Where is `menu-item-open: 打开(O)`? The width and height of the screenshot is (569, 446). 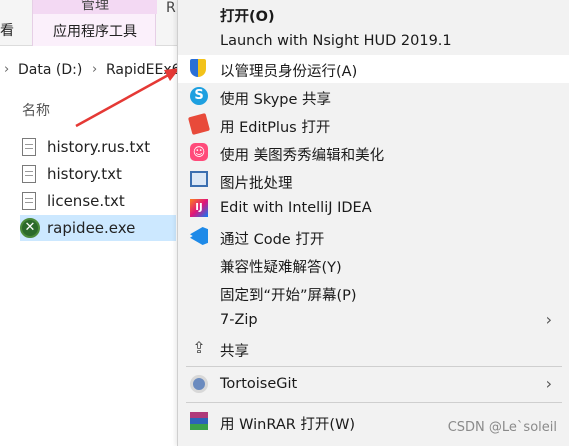
menu-item-open: 打开(O) is located at coordinates (373, 14).